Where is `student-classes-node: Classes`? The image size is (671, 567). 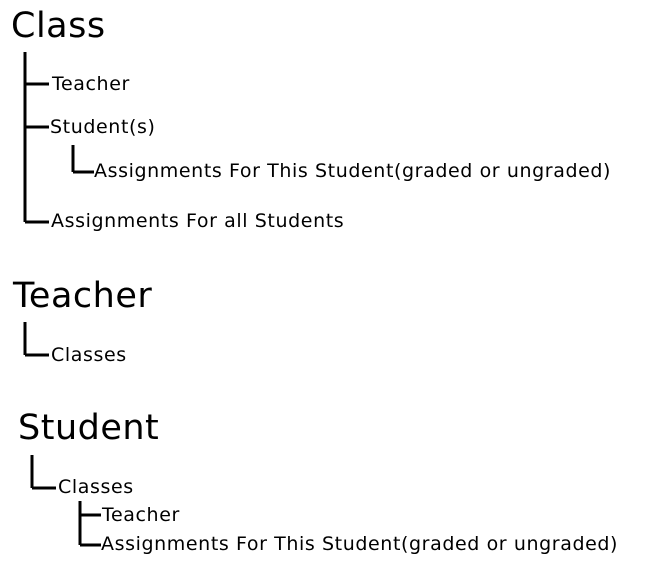 student-classes-node: Classes is located at coordinates (96, 487).